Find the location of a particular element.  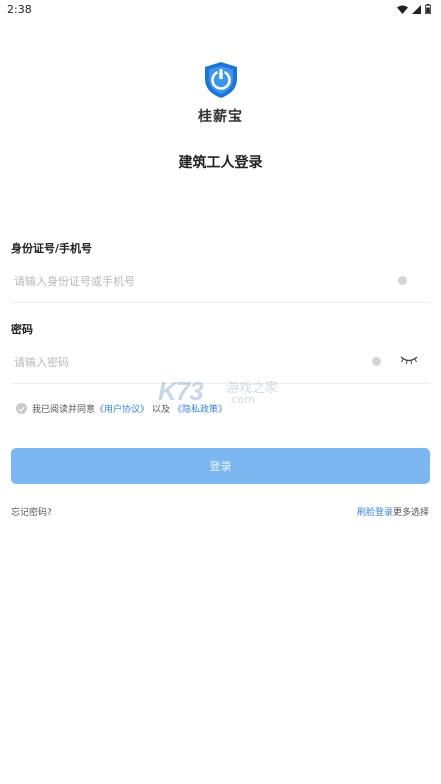

more-options-link: 更多选择 is located at coordinates (411, 513).